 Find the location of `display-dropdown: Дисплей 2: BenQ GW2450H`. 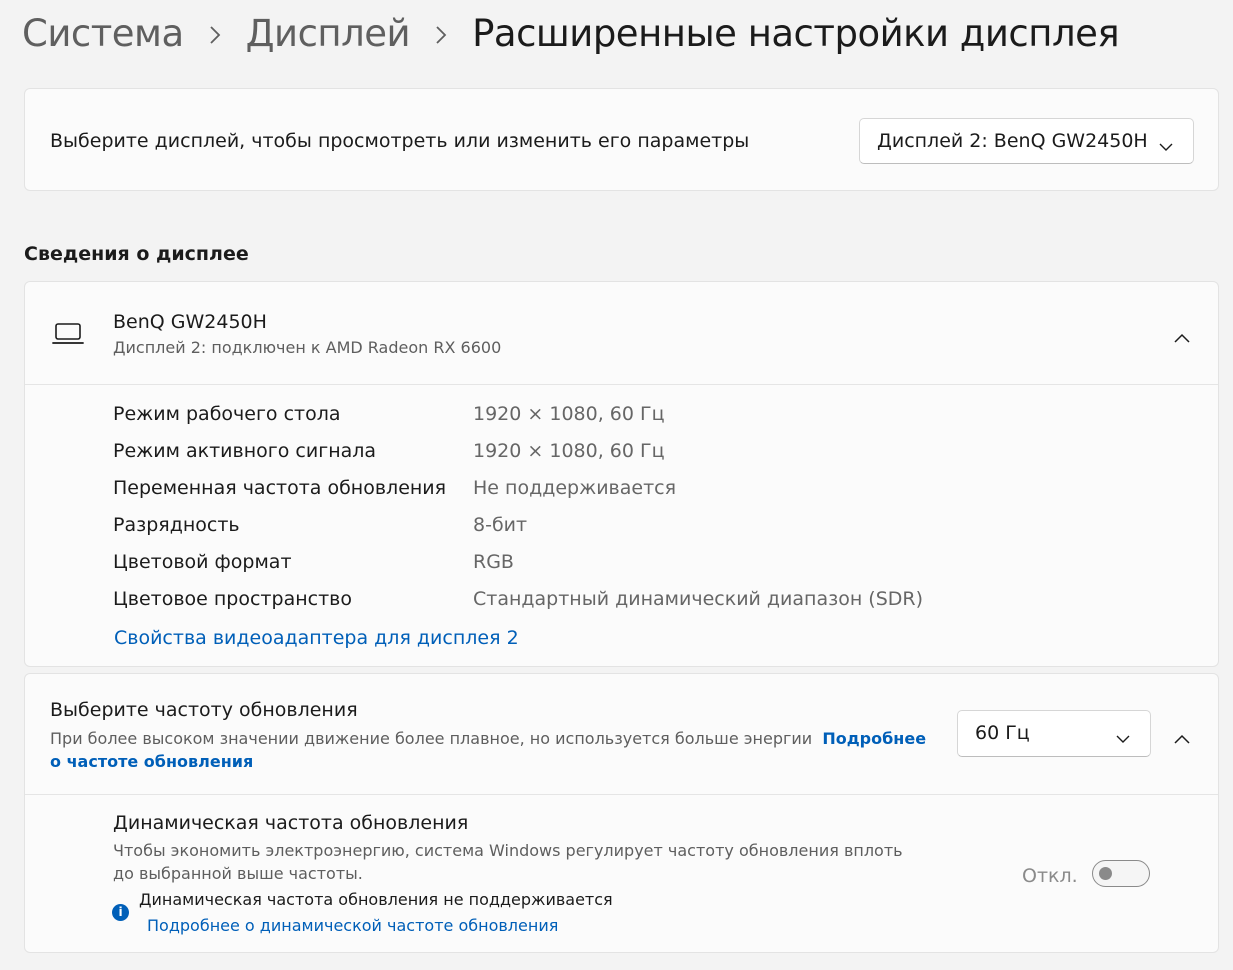

display-dropdown: Дисплей 2: BenQ GW2450H is located at coordinates (1026, 141).